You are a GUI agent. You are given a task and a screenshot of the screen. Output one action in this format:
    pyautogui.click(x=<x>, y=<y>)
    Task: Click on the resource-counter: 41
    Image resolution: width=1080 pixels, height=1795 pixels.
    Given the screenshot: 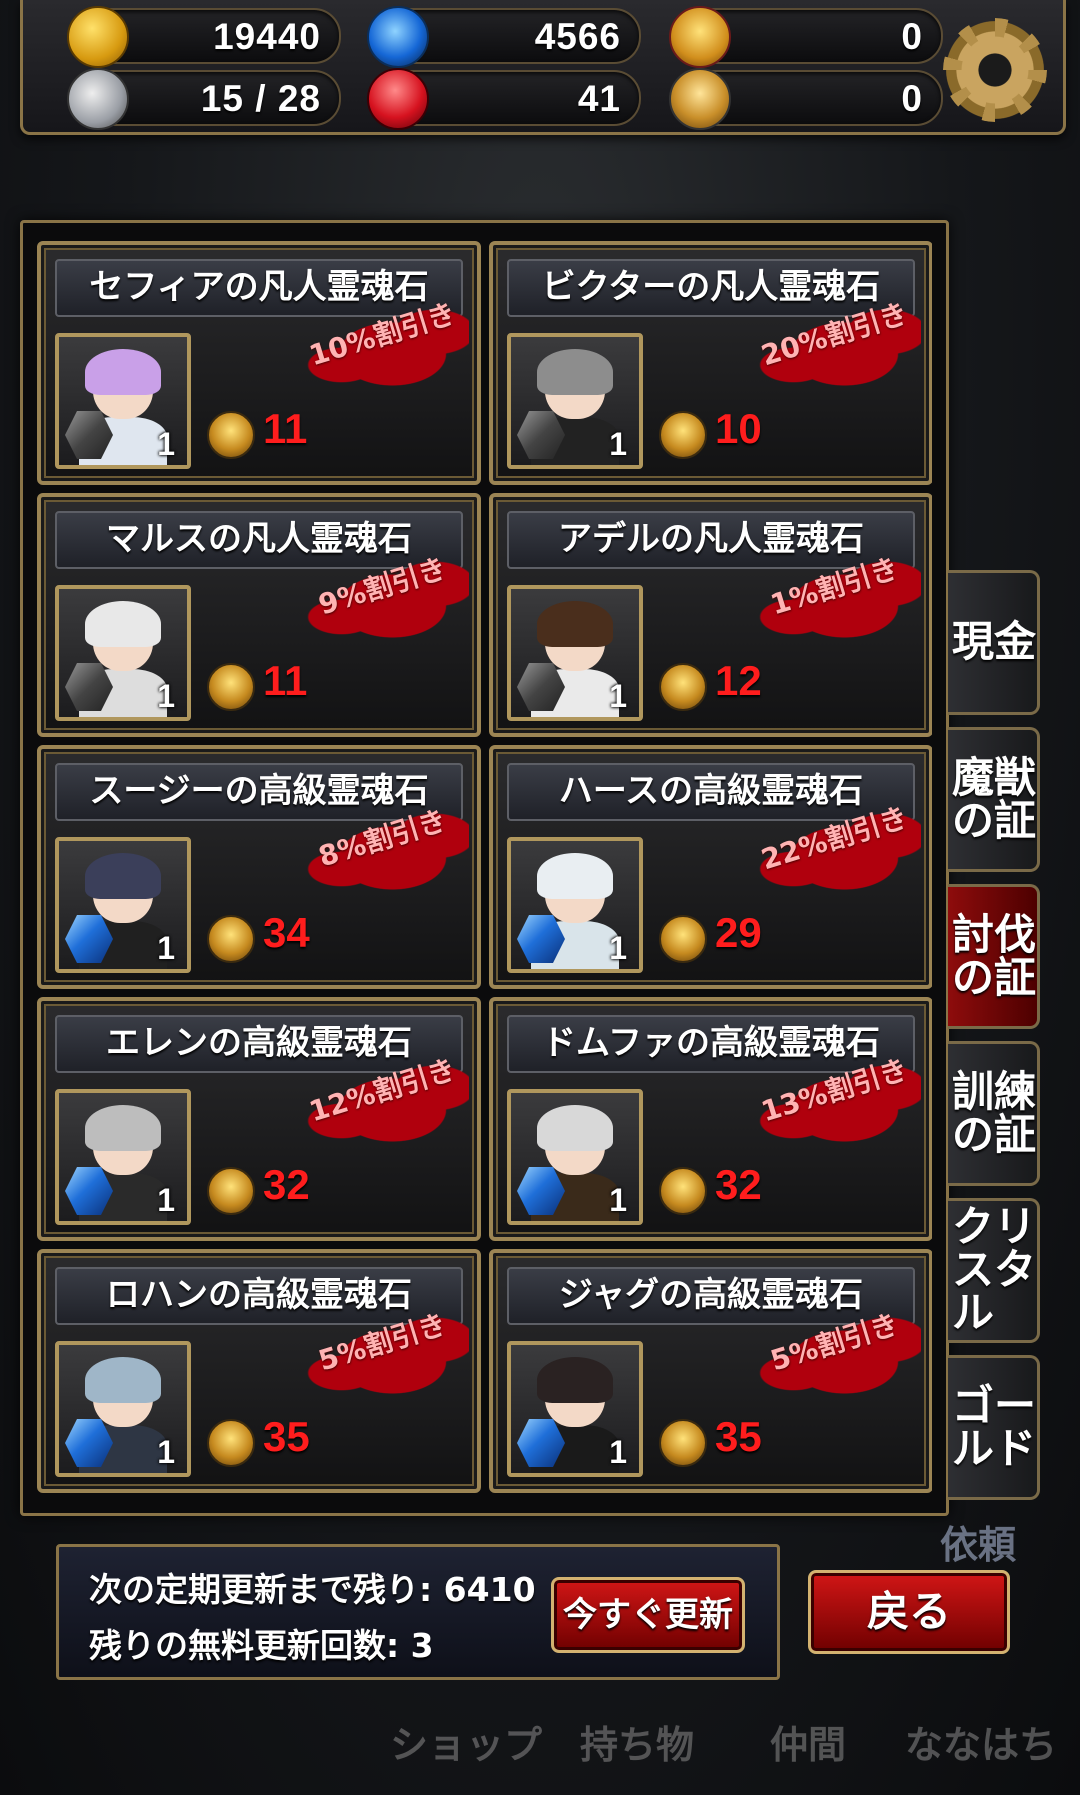 What is the action you would take?
    pyautogui.click(x=504, y=99)
    